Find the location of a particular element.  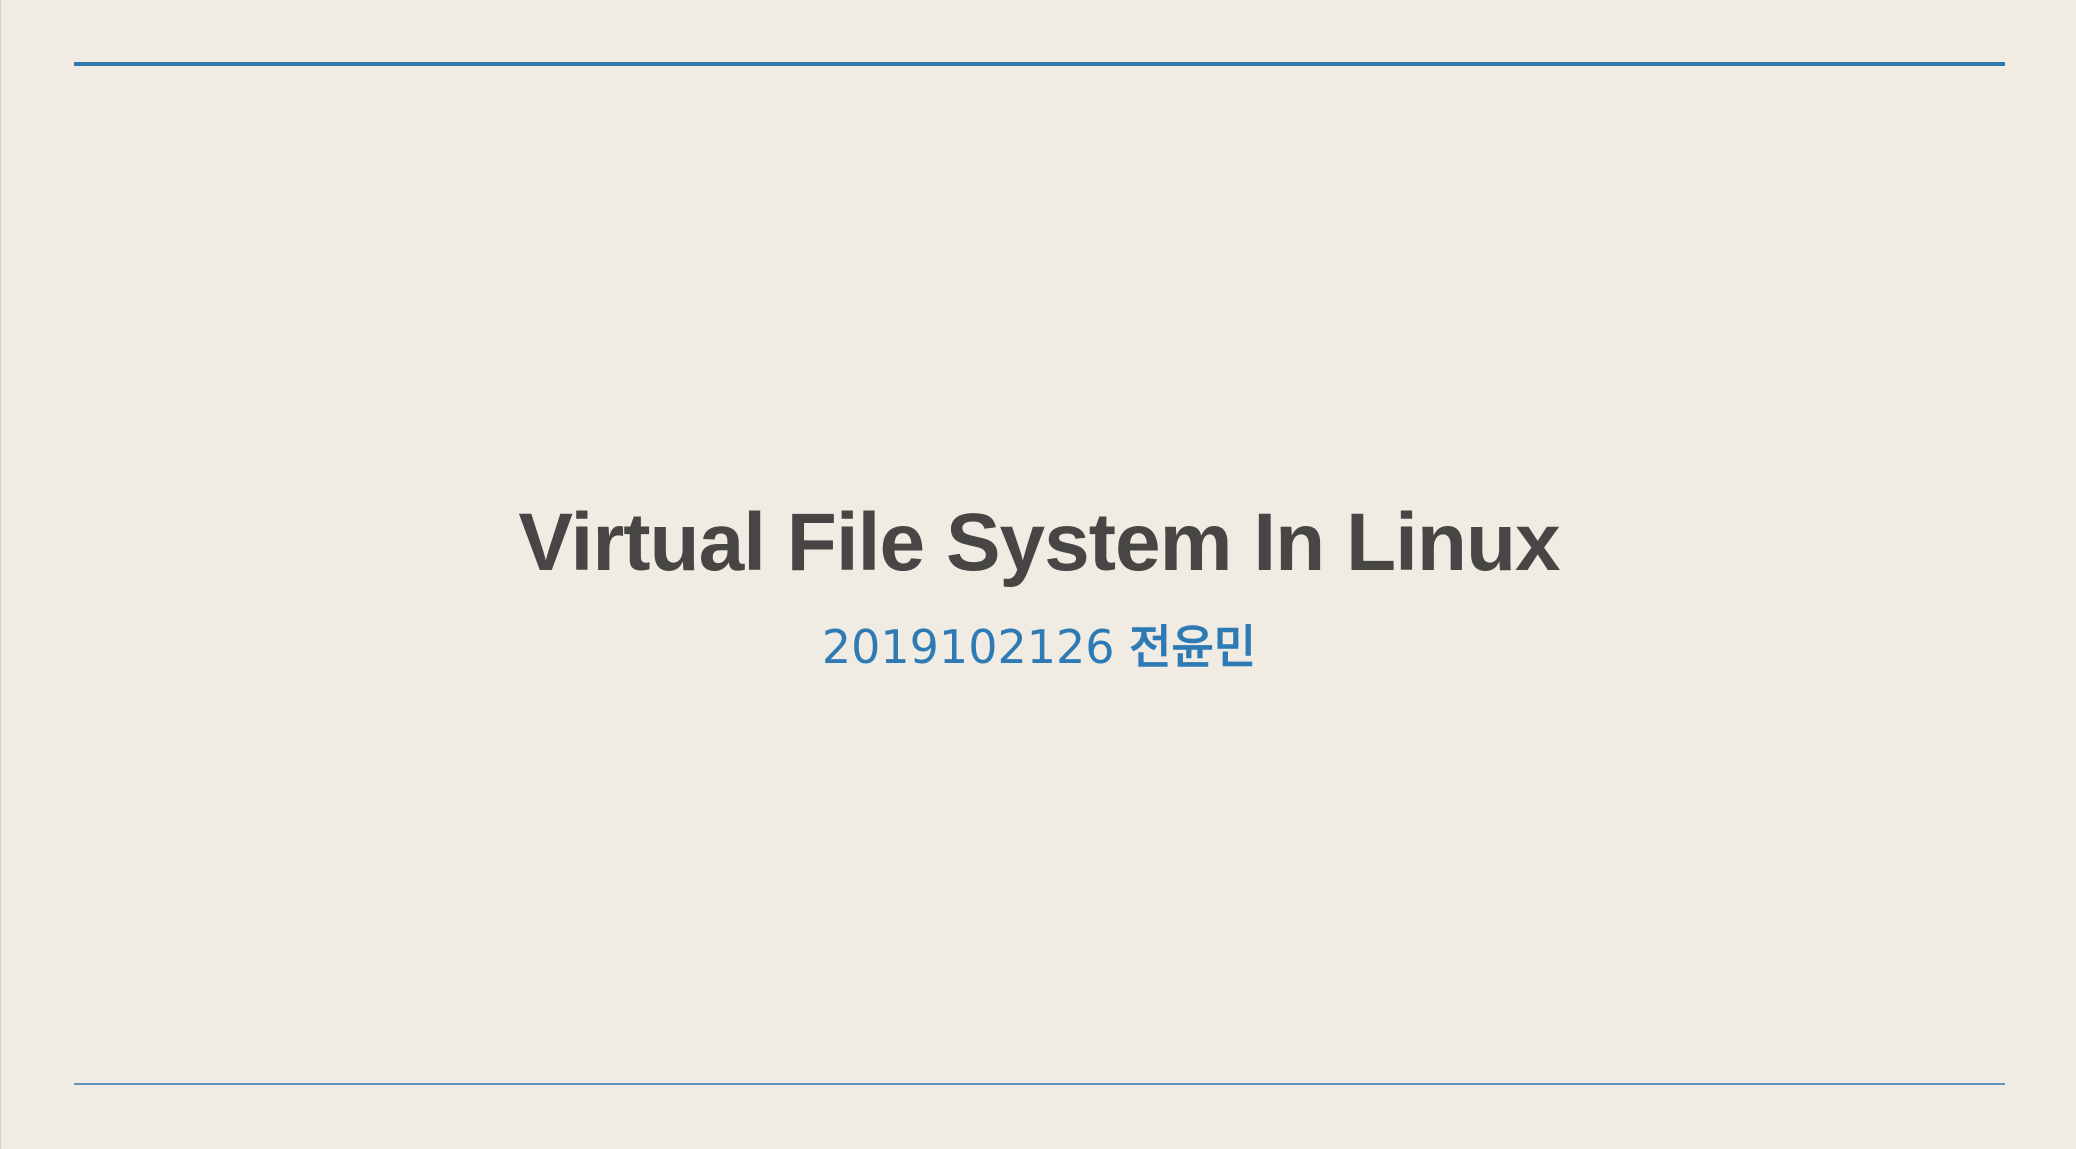

top-divider is located at coordinates (1039, 64).